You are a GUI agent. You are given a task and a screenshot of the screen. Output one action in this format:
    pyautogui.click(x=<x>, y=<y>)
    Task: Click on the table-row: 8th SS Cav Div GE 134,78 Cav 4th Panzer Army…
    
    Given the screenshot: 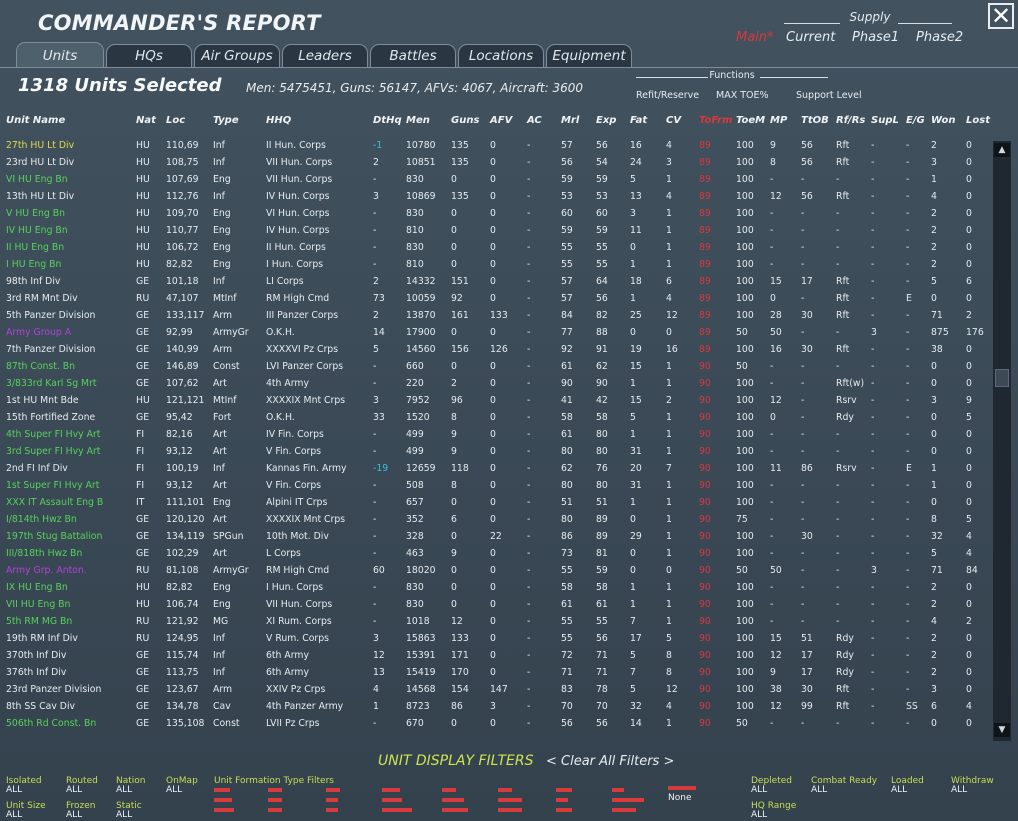 What is the action you would take?
    pyautogui.click(x=495, y=706)
    